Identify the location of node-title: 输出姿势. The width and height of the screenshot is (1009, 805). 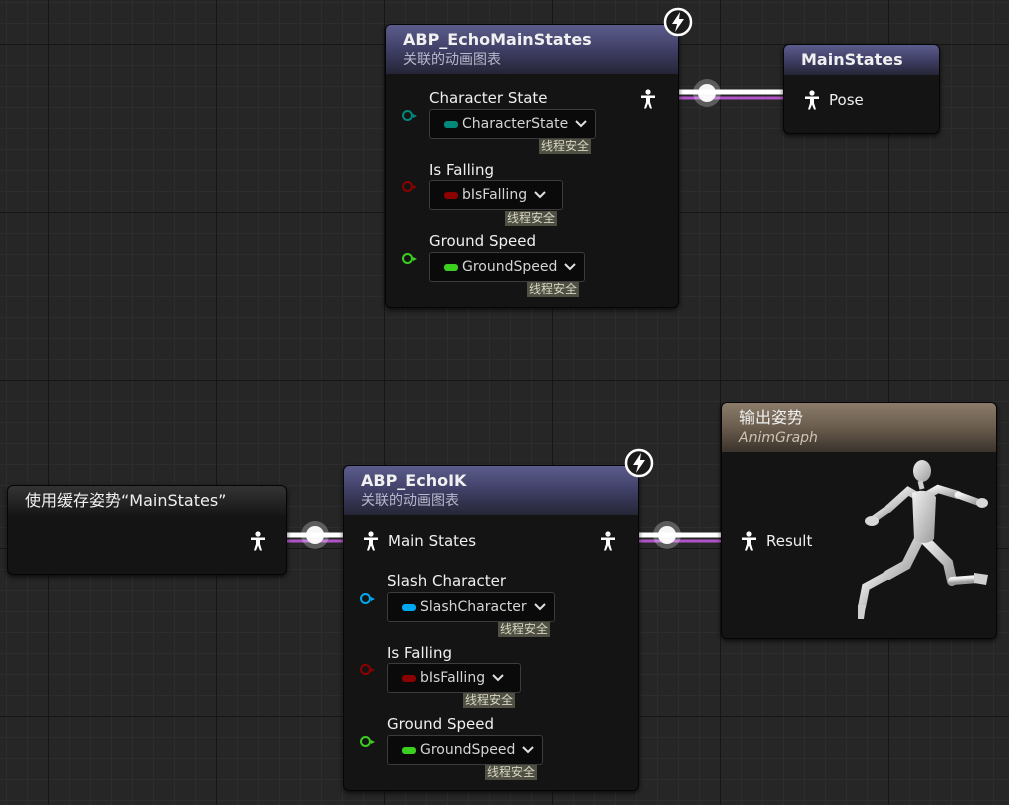
(771, 417).